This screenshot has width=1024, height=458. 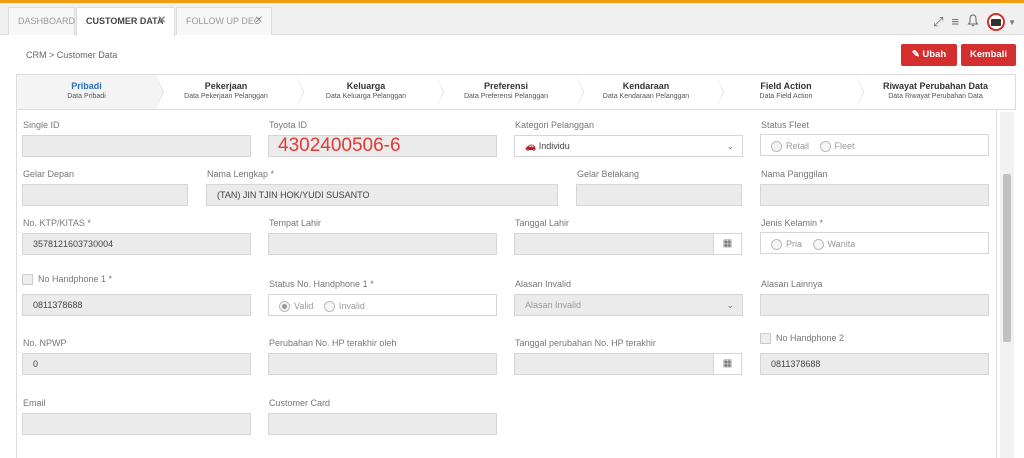 I want to click on no-hp1-label: No Handphone 1 *, so click(x=75, y=279).